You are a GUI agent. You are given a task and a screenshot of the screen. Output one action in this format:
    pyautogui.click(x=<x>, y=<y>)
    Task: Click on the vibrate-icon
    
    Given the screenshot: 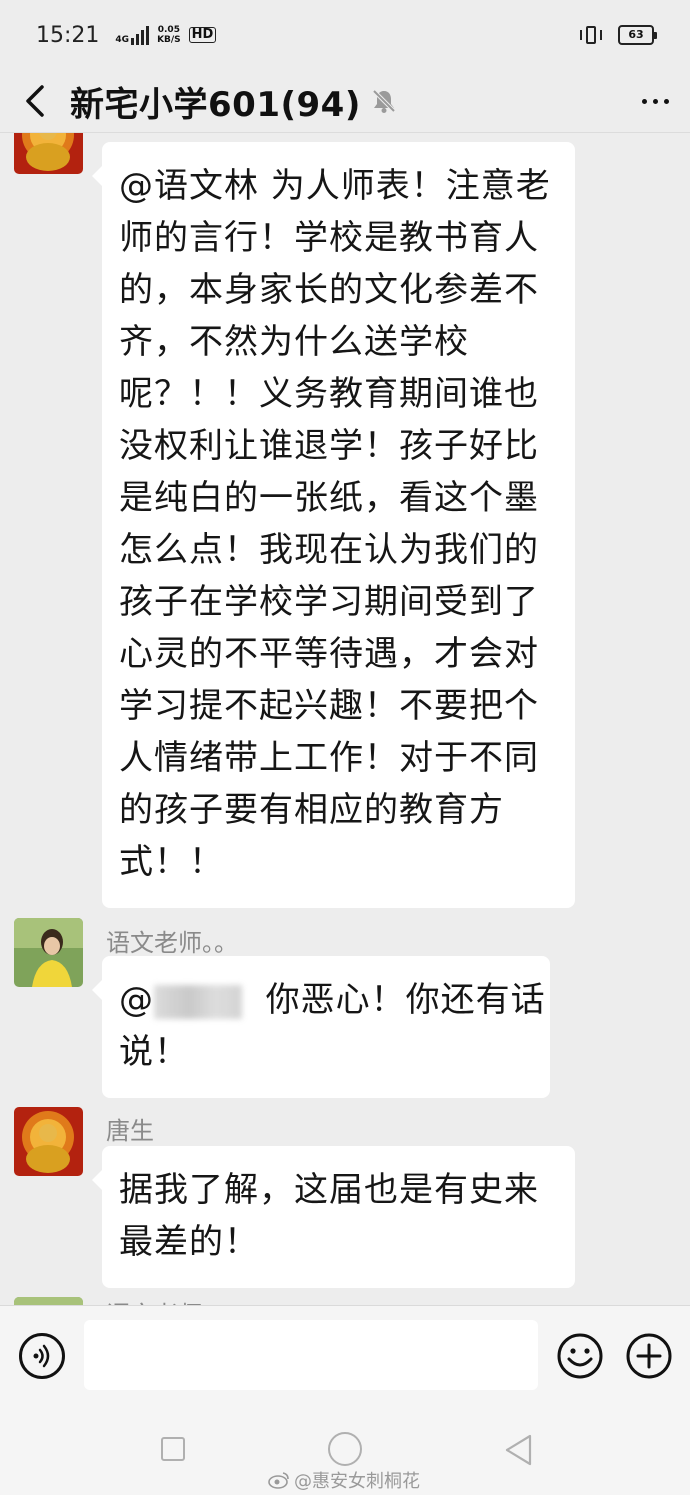 What is the action you would take?
    pyautogui.click(x=591, y=35)
    